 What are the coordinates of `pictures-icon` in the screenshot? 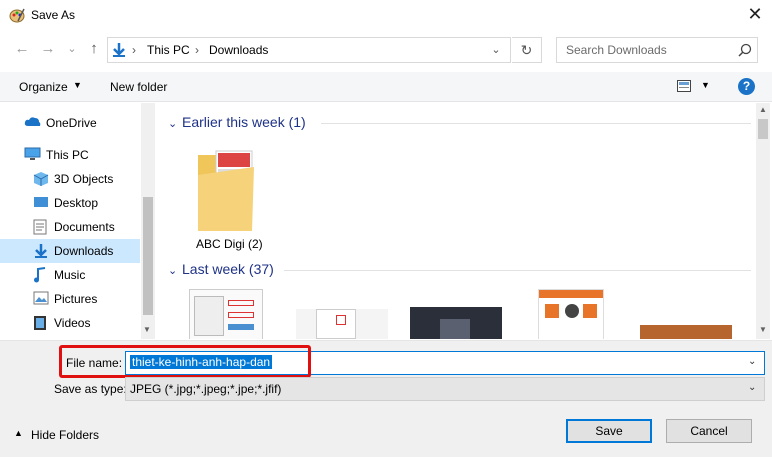 It's located at (41, 299).